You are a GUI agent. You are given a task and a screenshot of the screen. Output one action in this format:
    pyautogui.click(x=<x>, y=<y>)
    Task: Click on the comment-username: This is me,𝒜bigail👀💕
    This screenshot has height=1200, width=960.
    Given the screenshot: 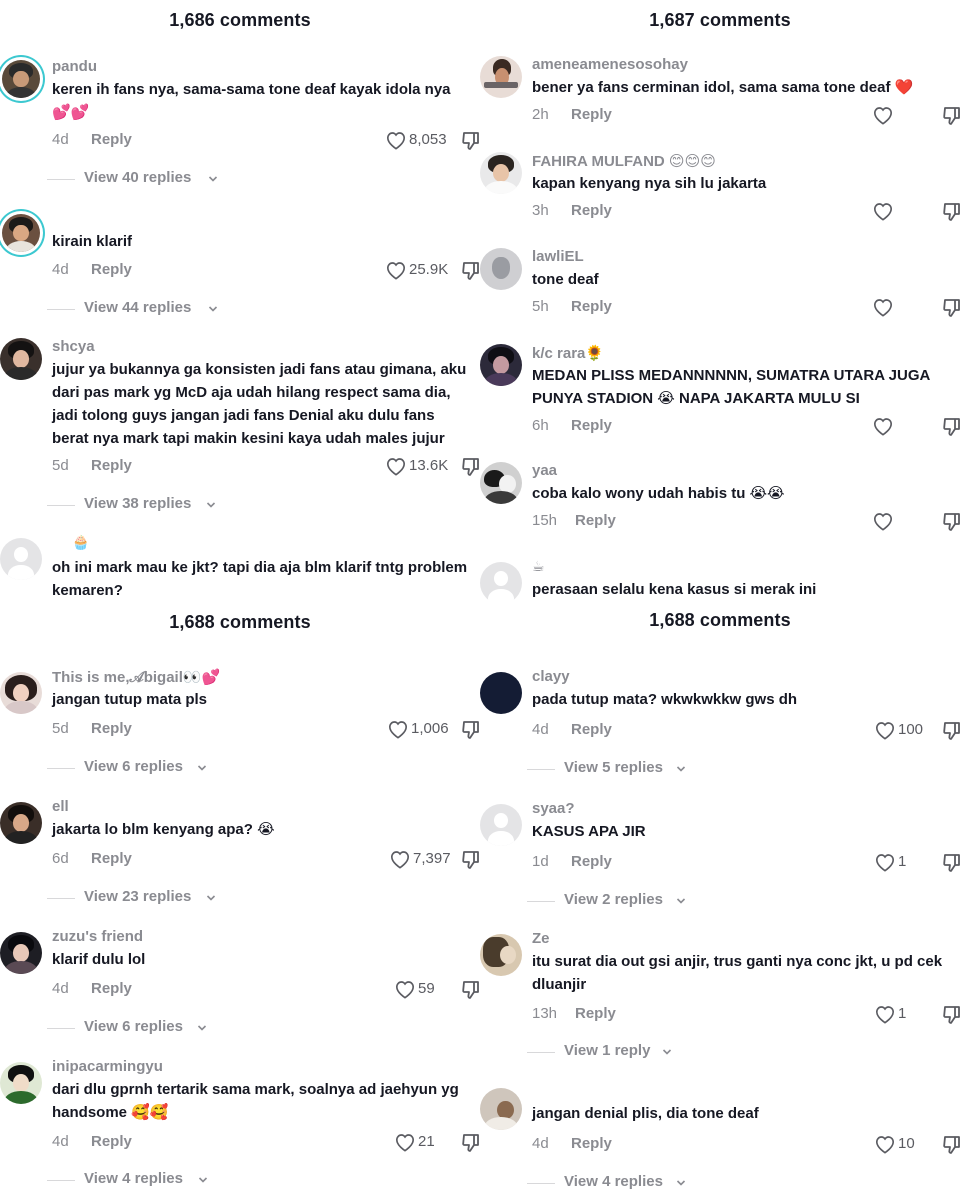 What is the action you would take?
    pyautogui.click(x=136, y=677)
    